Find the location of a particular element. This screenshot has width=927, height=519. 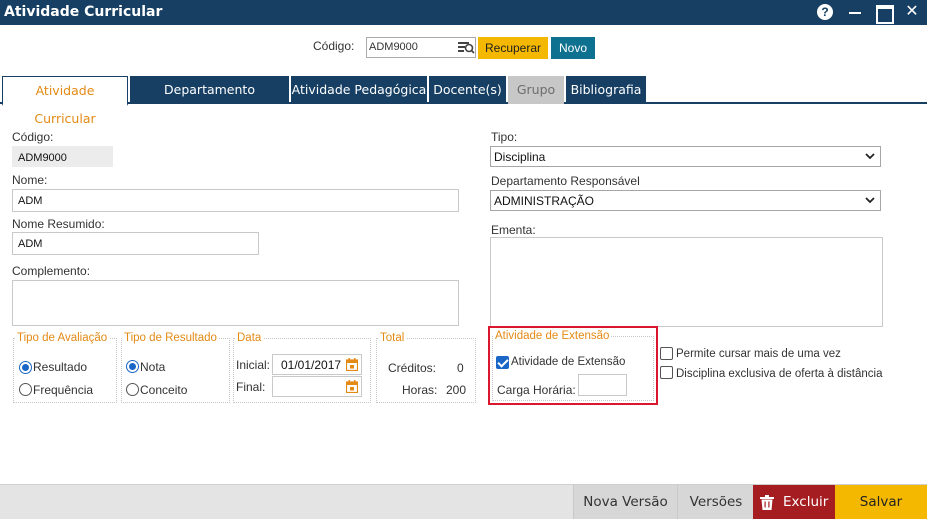

nome-label: Nome: is located at coordinates (30, 180).